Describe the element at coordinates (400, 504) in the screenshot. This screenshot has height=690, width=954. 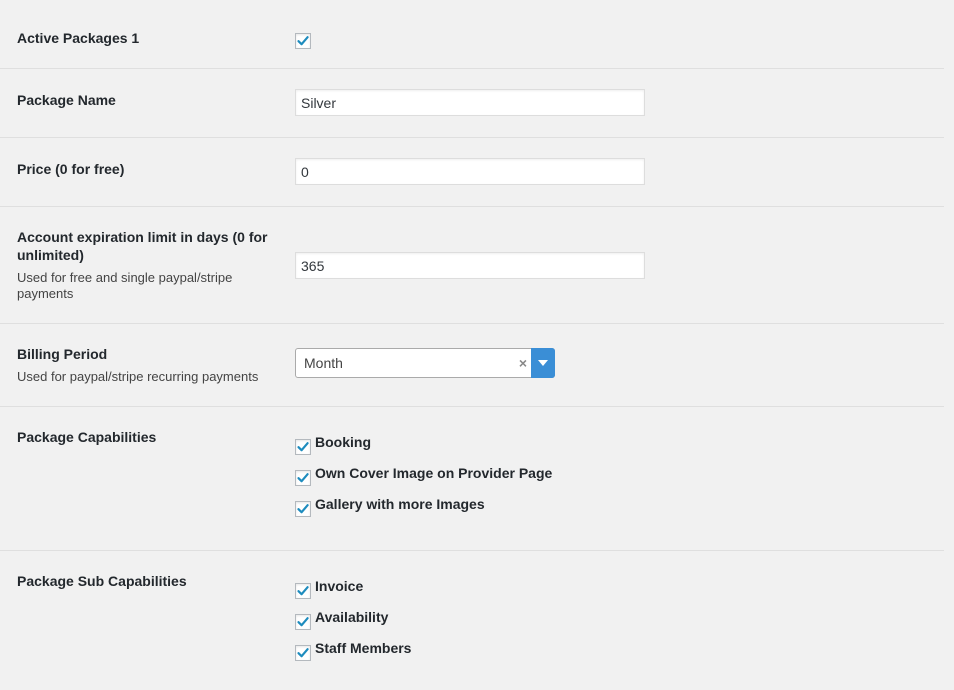
I see `capability-gallery-label: Gallery with more Images` at that location.